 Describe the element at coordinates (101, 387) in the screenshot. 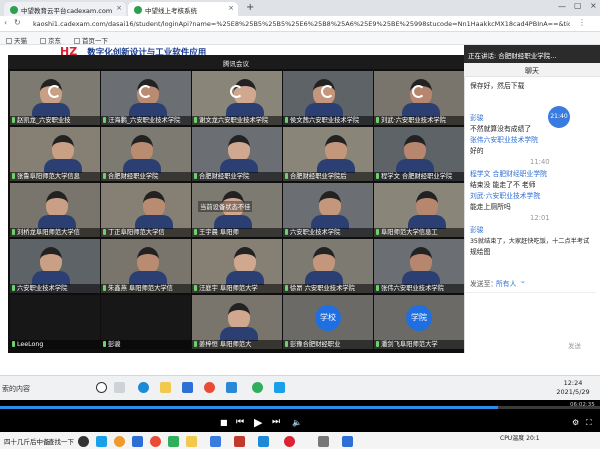

I see `cortana-icon` at that location.